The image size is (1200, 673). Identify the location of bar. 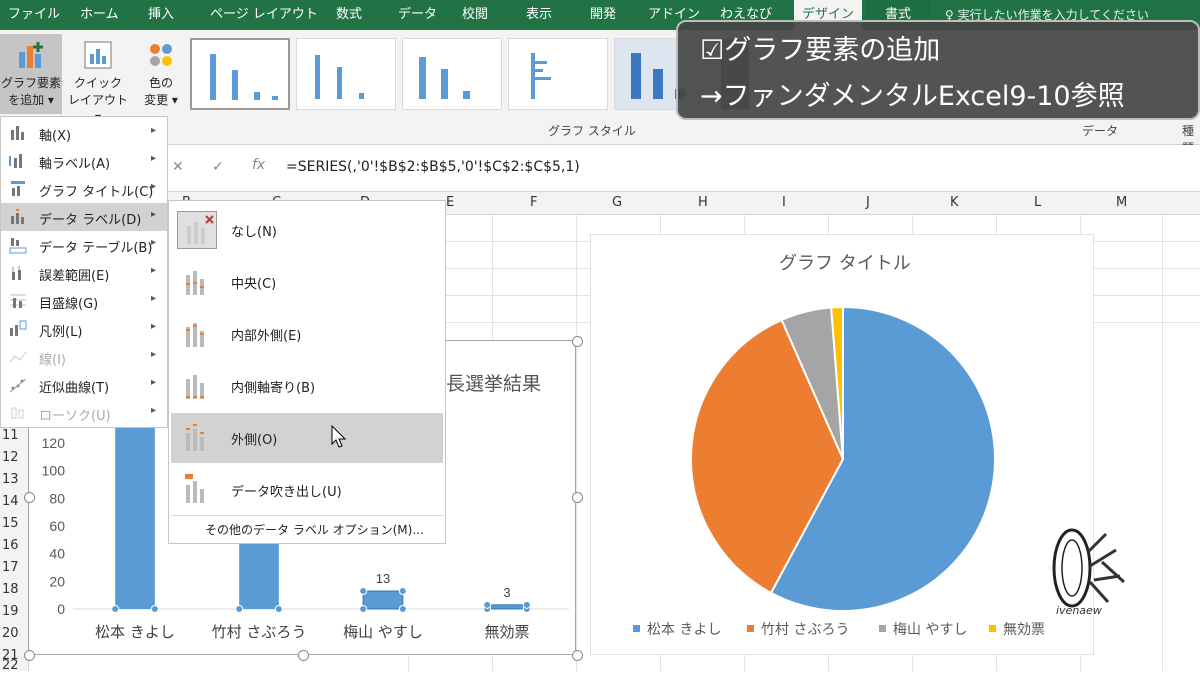
(383, 600).